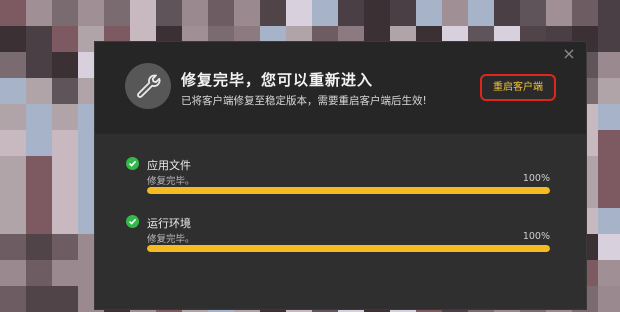 The image size is (620, 312). Describe the element at coordinates (569, 54) in the screenshot. I see `close-icon: ×` at that location.